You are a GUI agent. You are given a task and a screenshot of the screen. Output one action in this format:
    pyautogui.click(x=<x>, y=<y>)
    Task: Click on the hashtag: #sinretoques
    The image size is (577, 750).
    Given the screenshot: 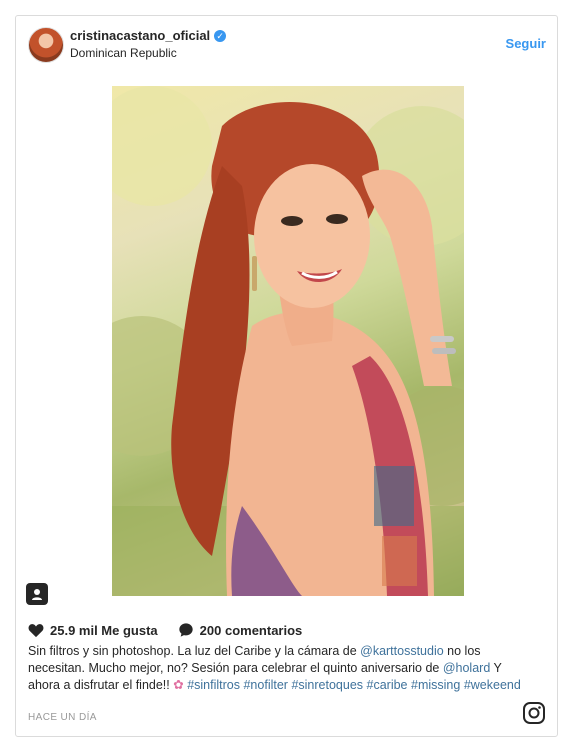 What is the action you would take?
    pyautogui.click(x=327, y=685)
    